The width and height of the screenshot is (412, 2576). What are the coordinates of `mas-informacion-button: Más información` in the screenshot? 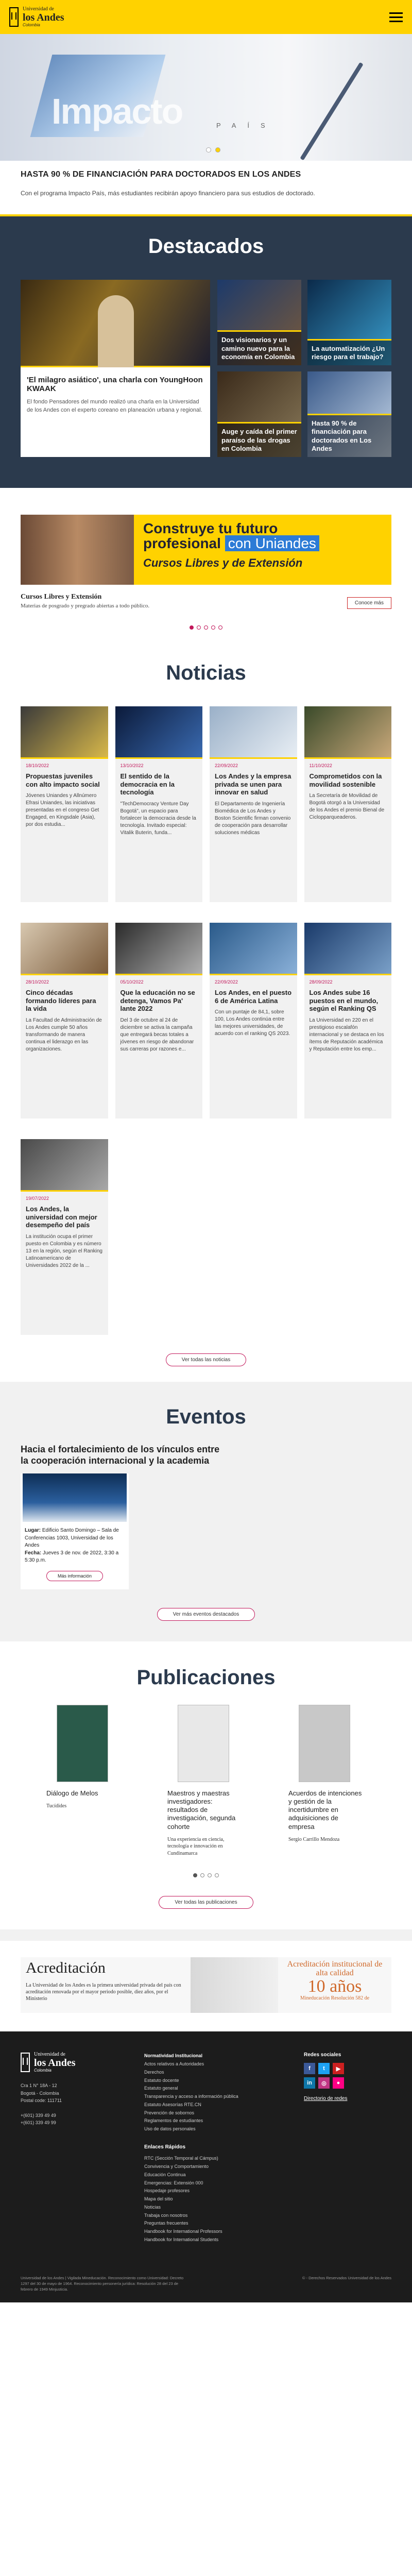 It's located at (75, 1575).